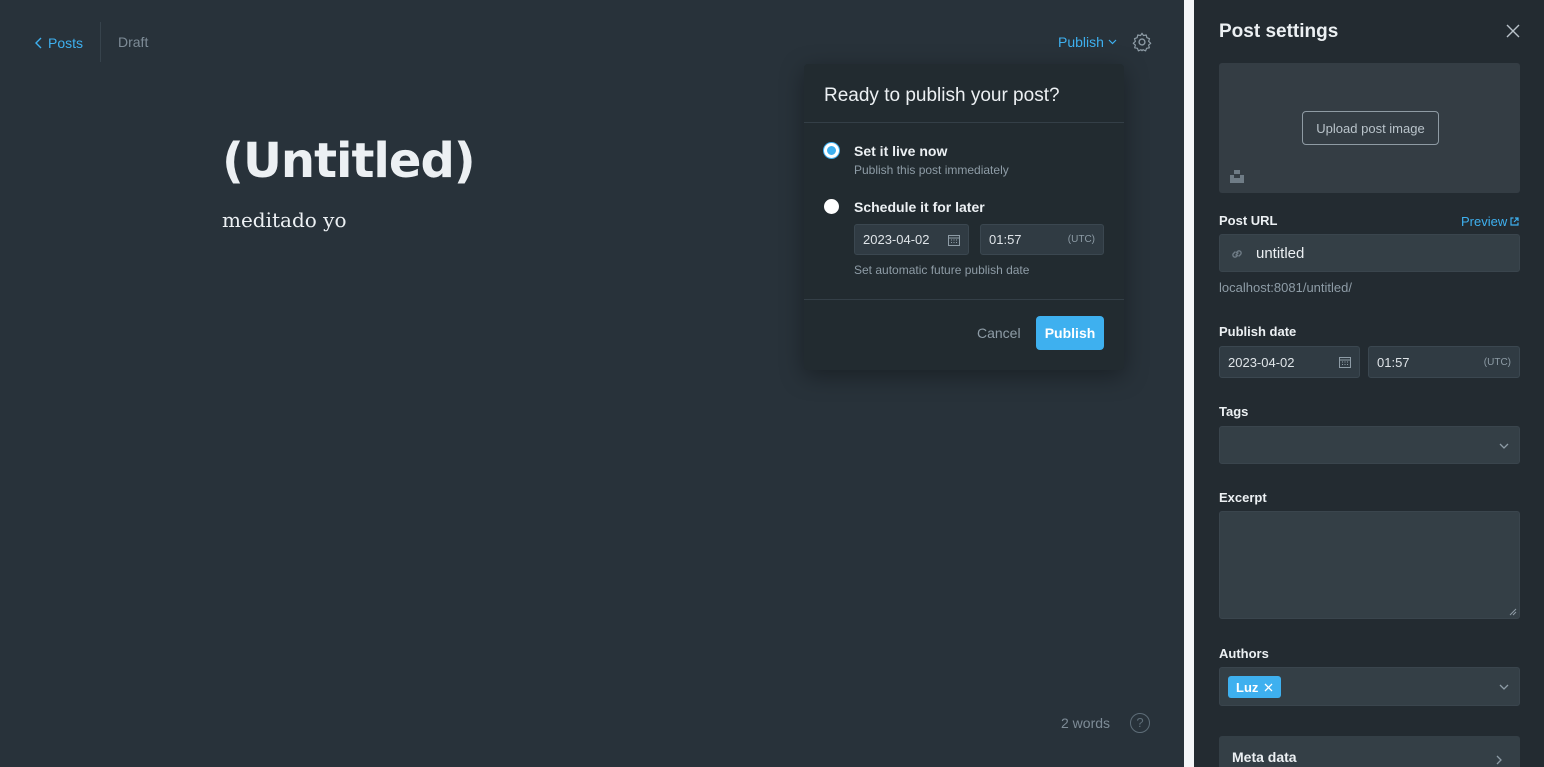 This screenshot has height=767, width=1544. I want to click on upload-image-button: Upload post image, so click(1370, 128).